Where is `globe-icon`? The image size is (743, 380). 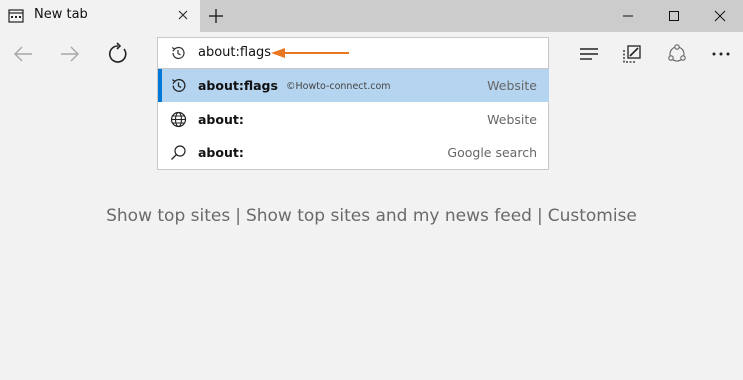
globe-icon is located at coordinates (178, 119).